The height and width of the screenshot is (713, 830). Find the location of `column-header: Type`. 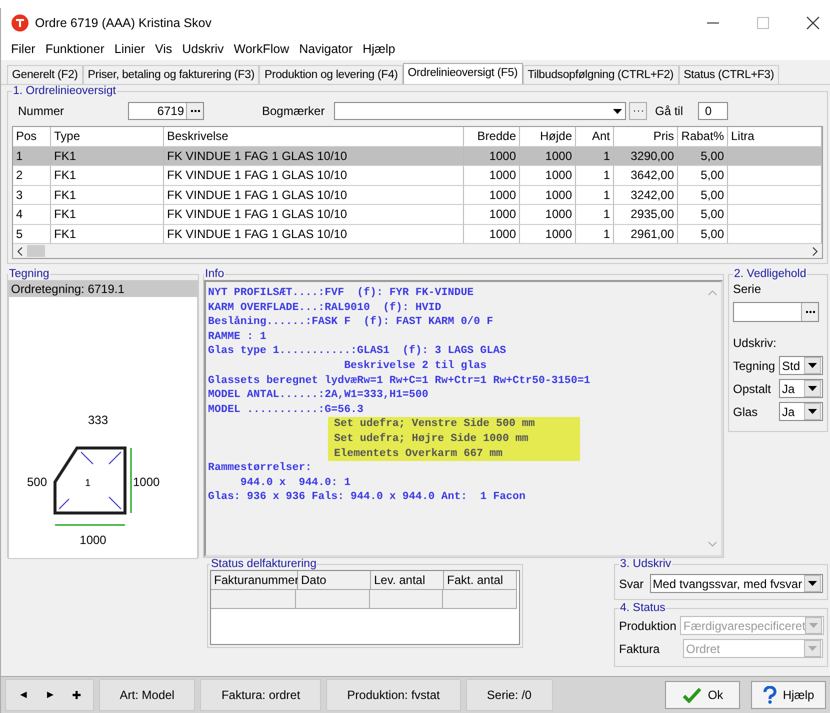

column-header: Type is located at coordinates (107, 136).